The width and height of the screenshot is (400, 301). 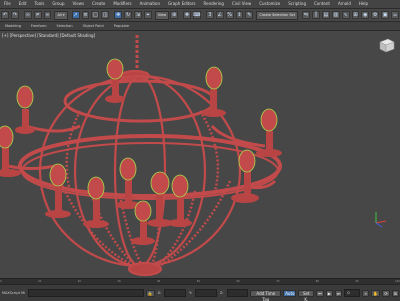 I want to click on reference-coordinate-dropdown: View, so click(x=162, y=15).